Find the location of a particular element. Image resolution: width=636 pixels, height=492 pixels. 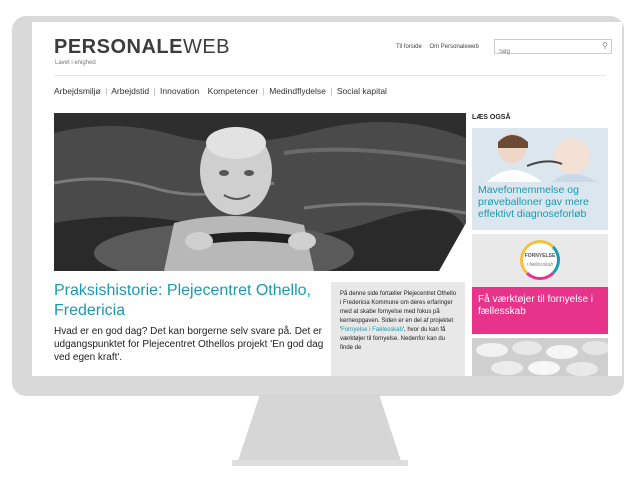

logo-bold-text: PERSONALE is located at coordinates (118, 47).